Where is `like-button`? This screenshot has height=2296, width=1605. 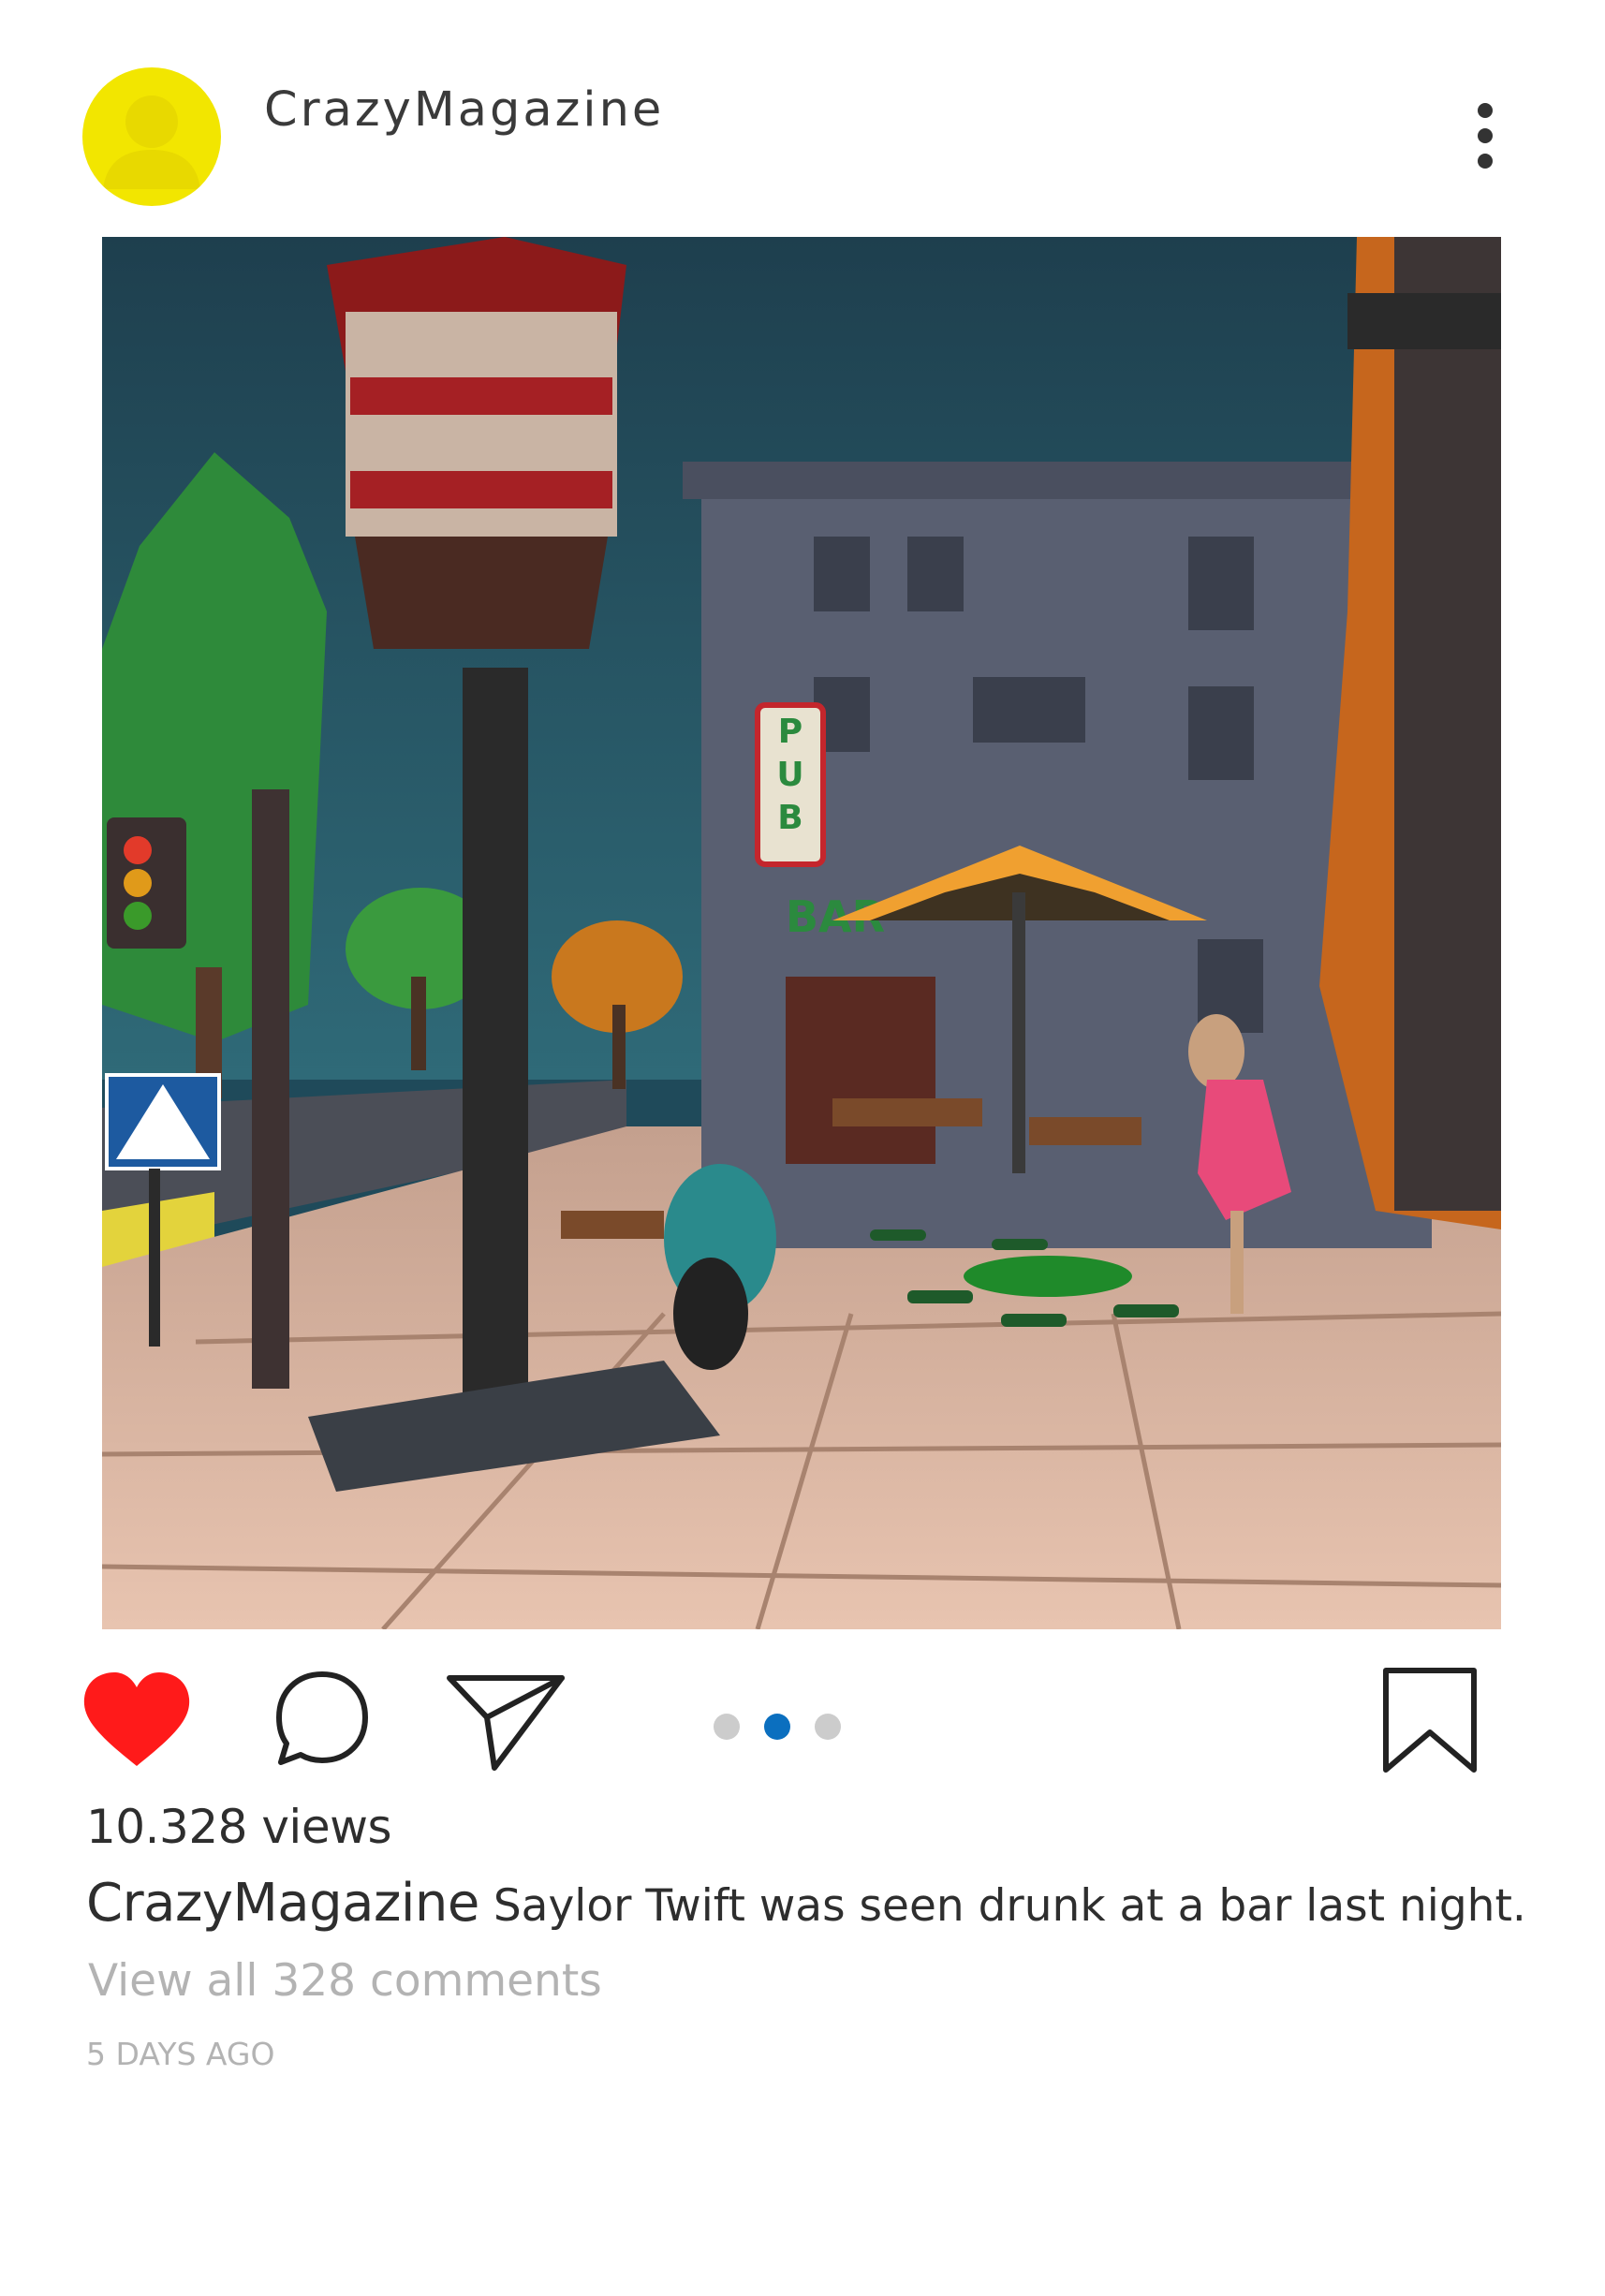
like-button is located at coordinates (137, 1722).